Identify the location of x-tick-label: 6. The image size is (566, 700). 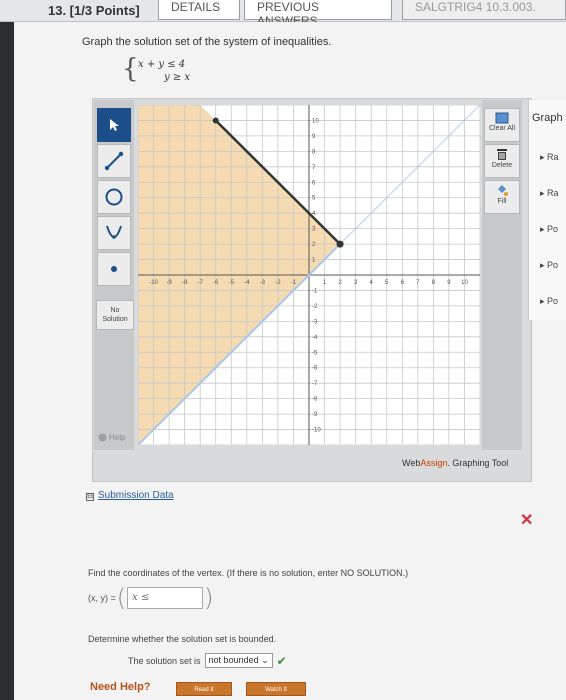
(403, 283).